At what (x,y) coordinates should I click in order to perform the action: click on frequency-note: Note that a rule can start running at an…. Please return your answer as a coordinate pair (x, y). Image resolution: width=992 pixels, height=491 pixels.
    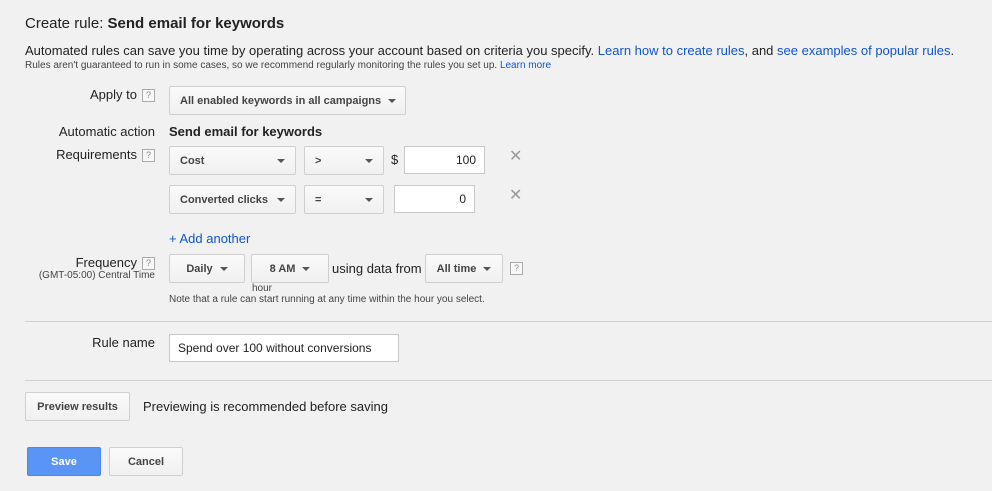
    Looking at the image, I should click on (327, 299).